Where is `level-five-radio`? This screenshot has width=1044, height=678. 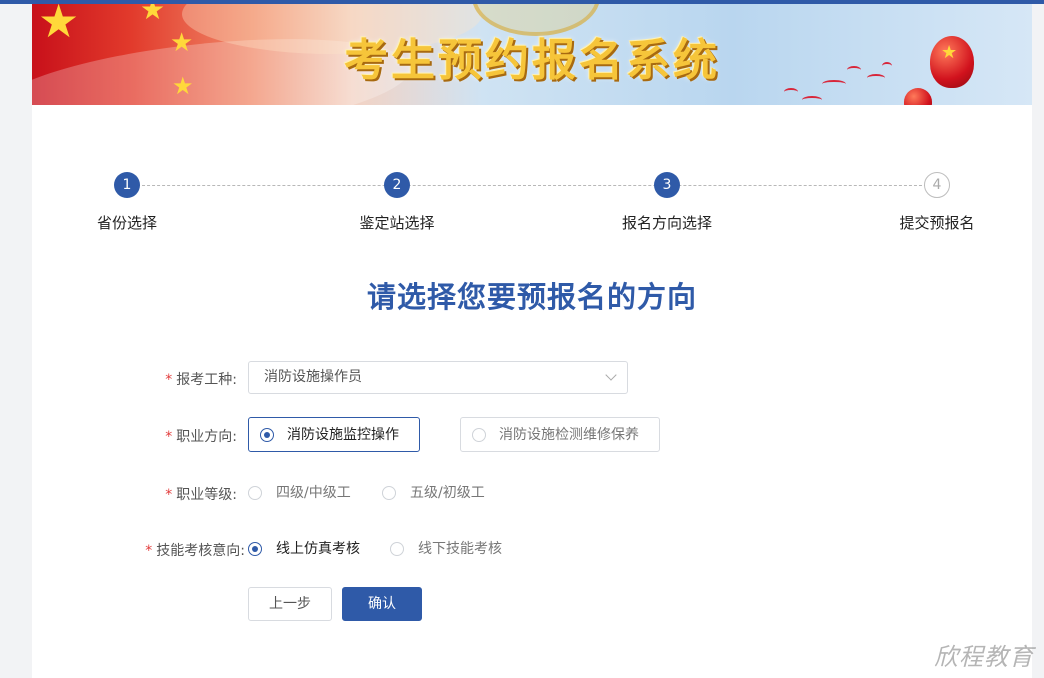
level-five-radio is located at coordinates (389, 493).